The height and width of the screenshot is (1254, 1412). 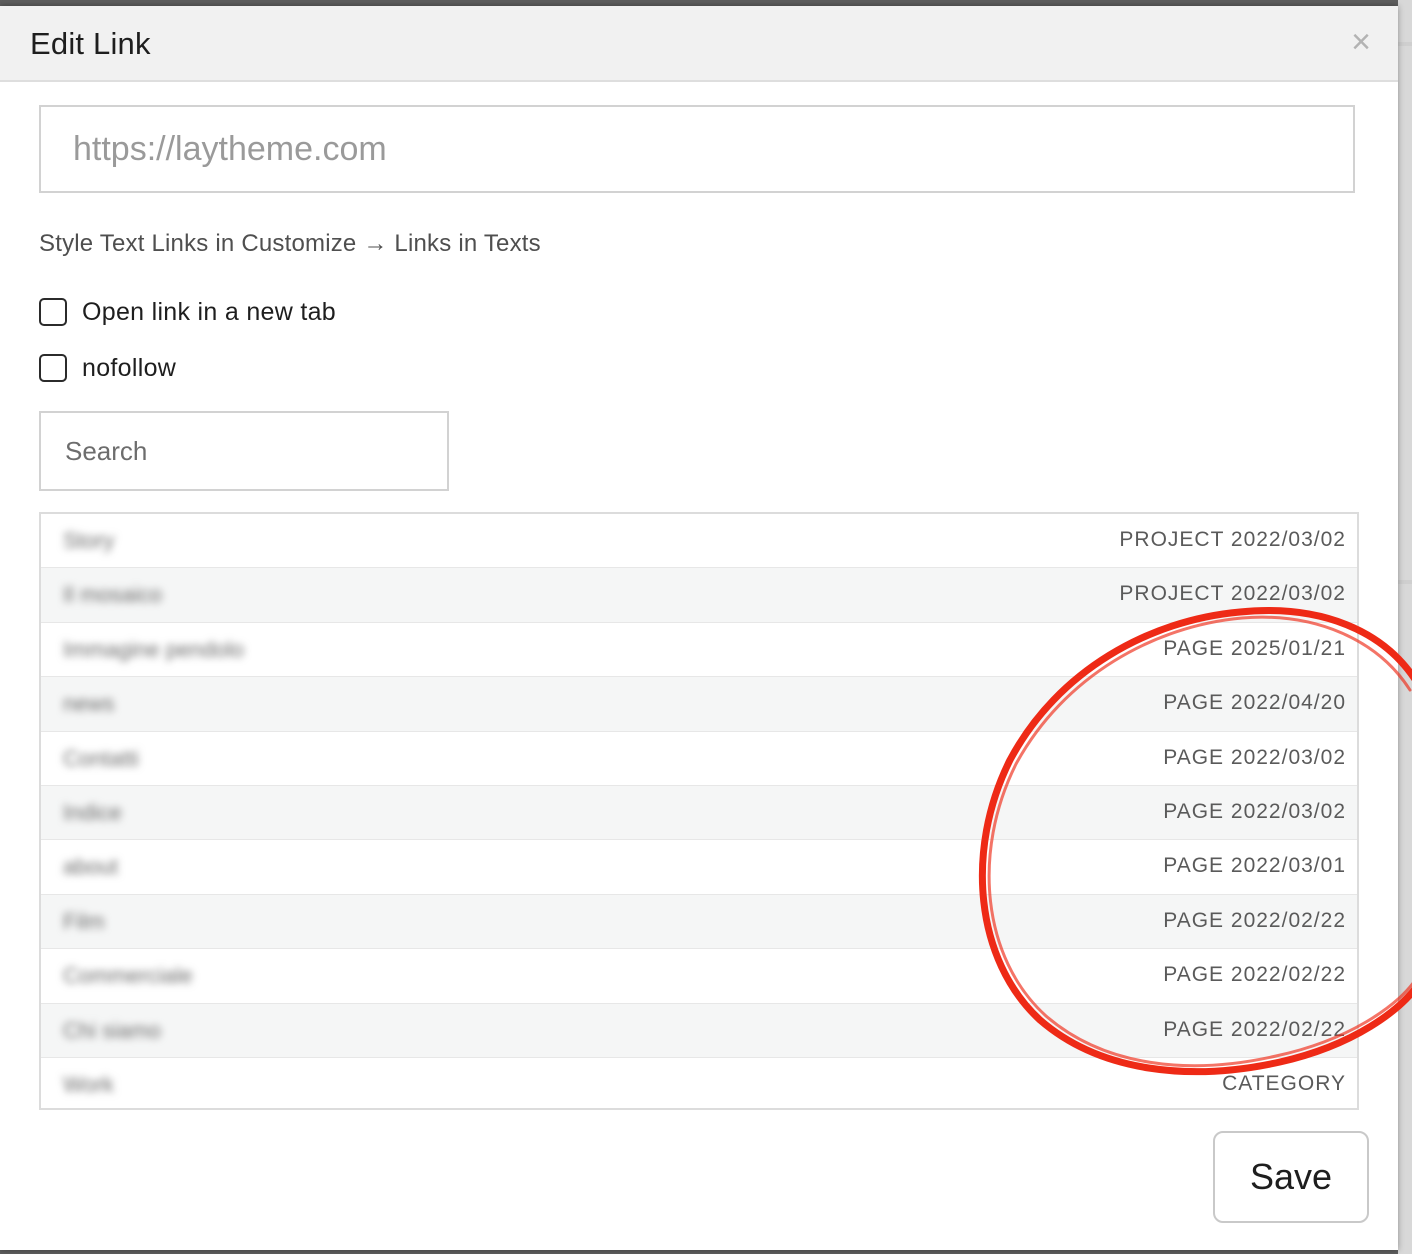 I want to click on nofollow-label: nofollow, so click(x=129, y=367).